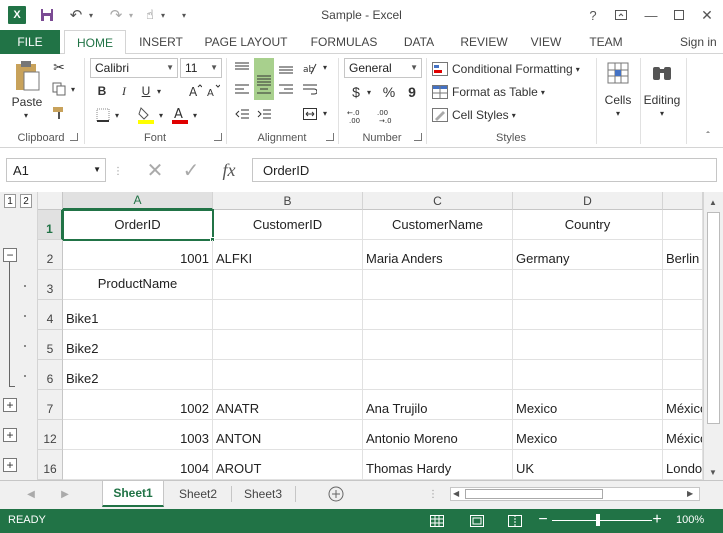  Describe the element at coordinates (50, 405) in the screenshot. I see `row-header: 7` at that location.